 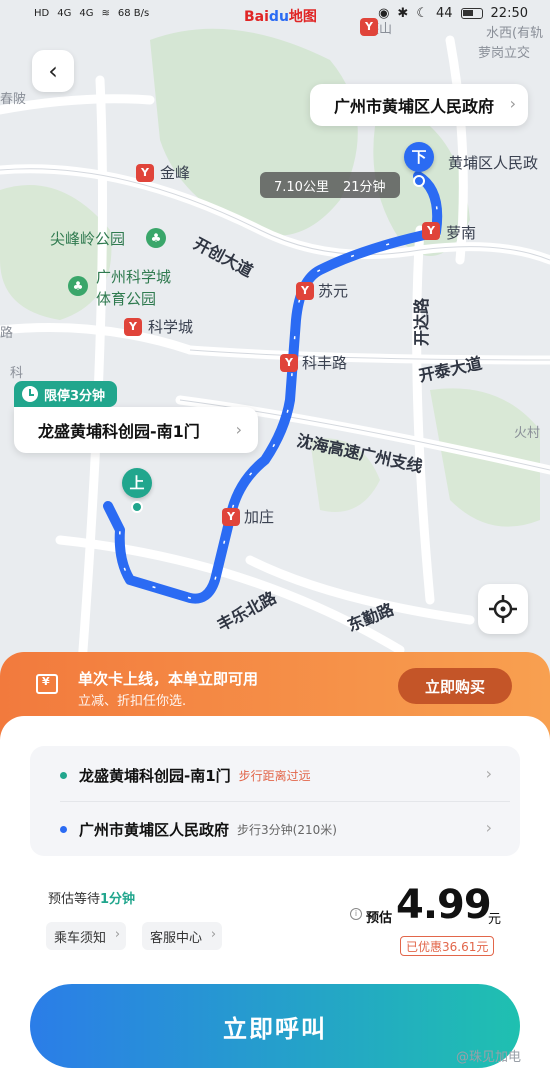 I want to click on destination-card: 广州市黄埔区人民政府 ›, so click(x=418, y=105).